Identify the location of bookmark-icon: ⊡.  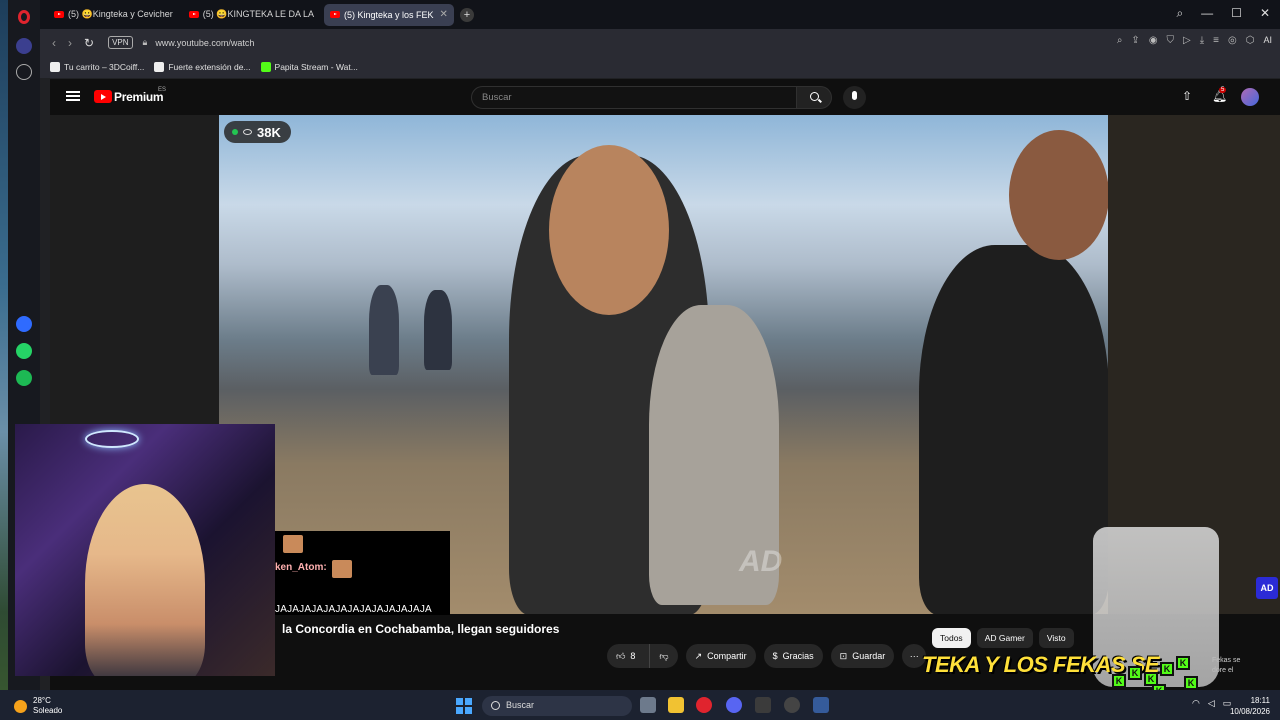
(843, 655).